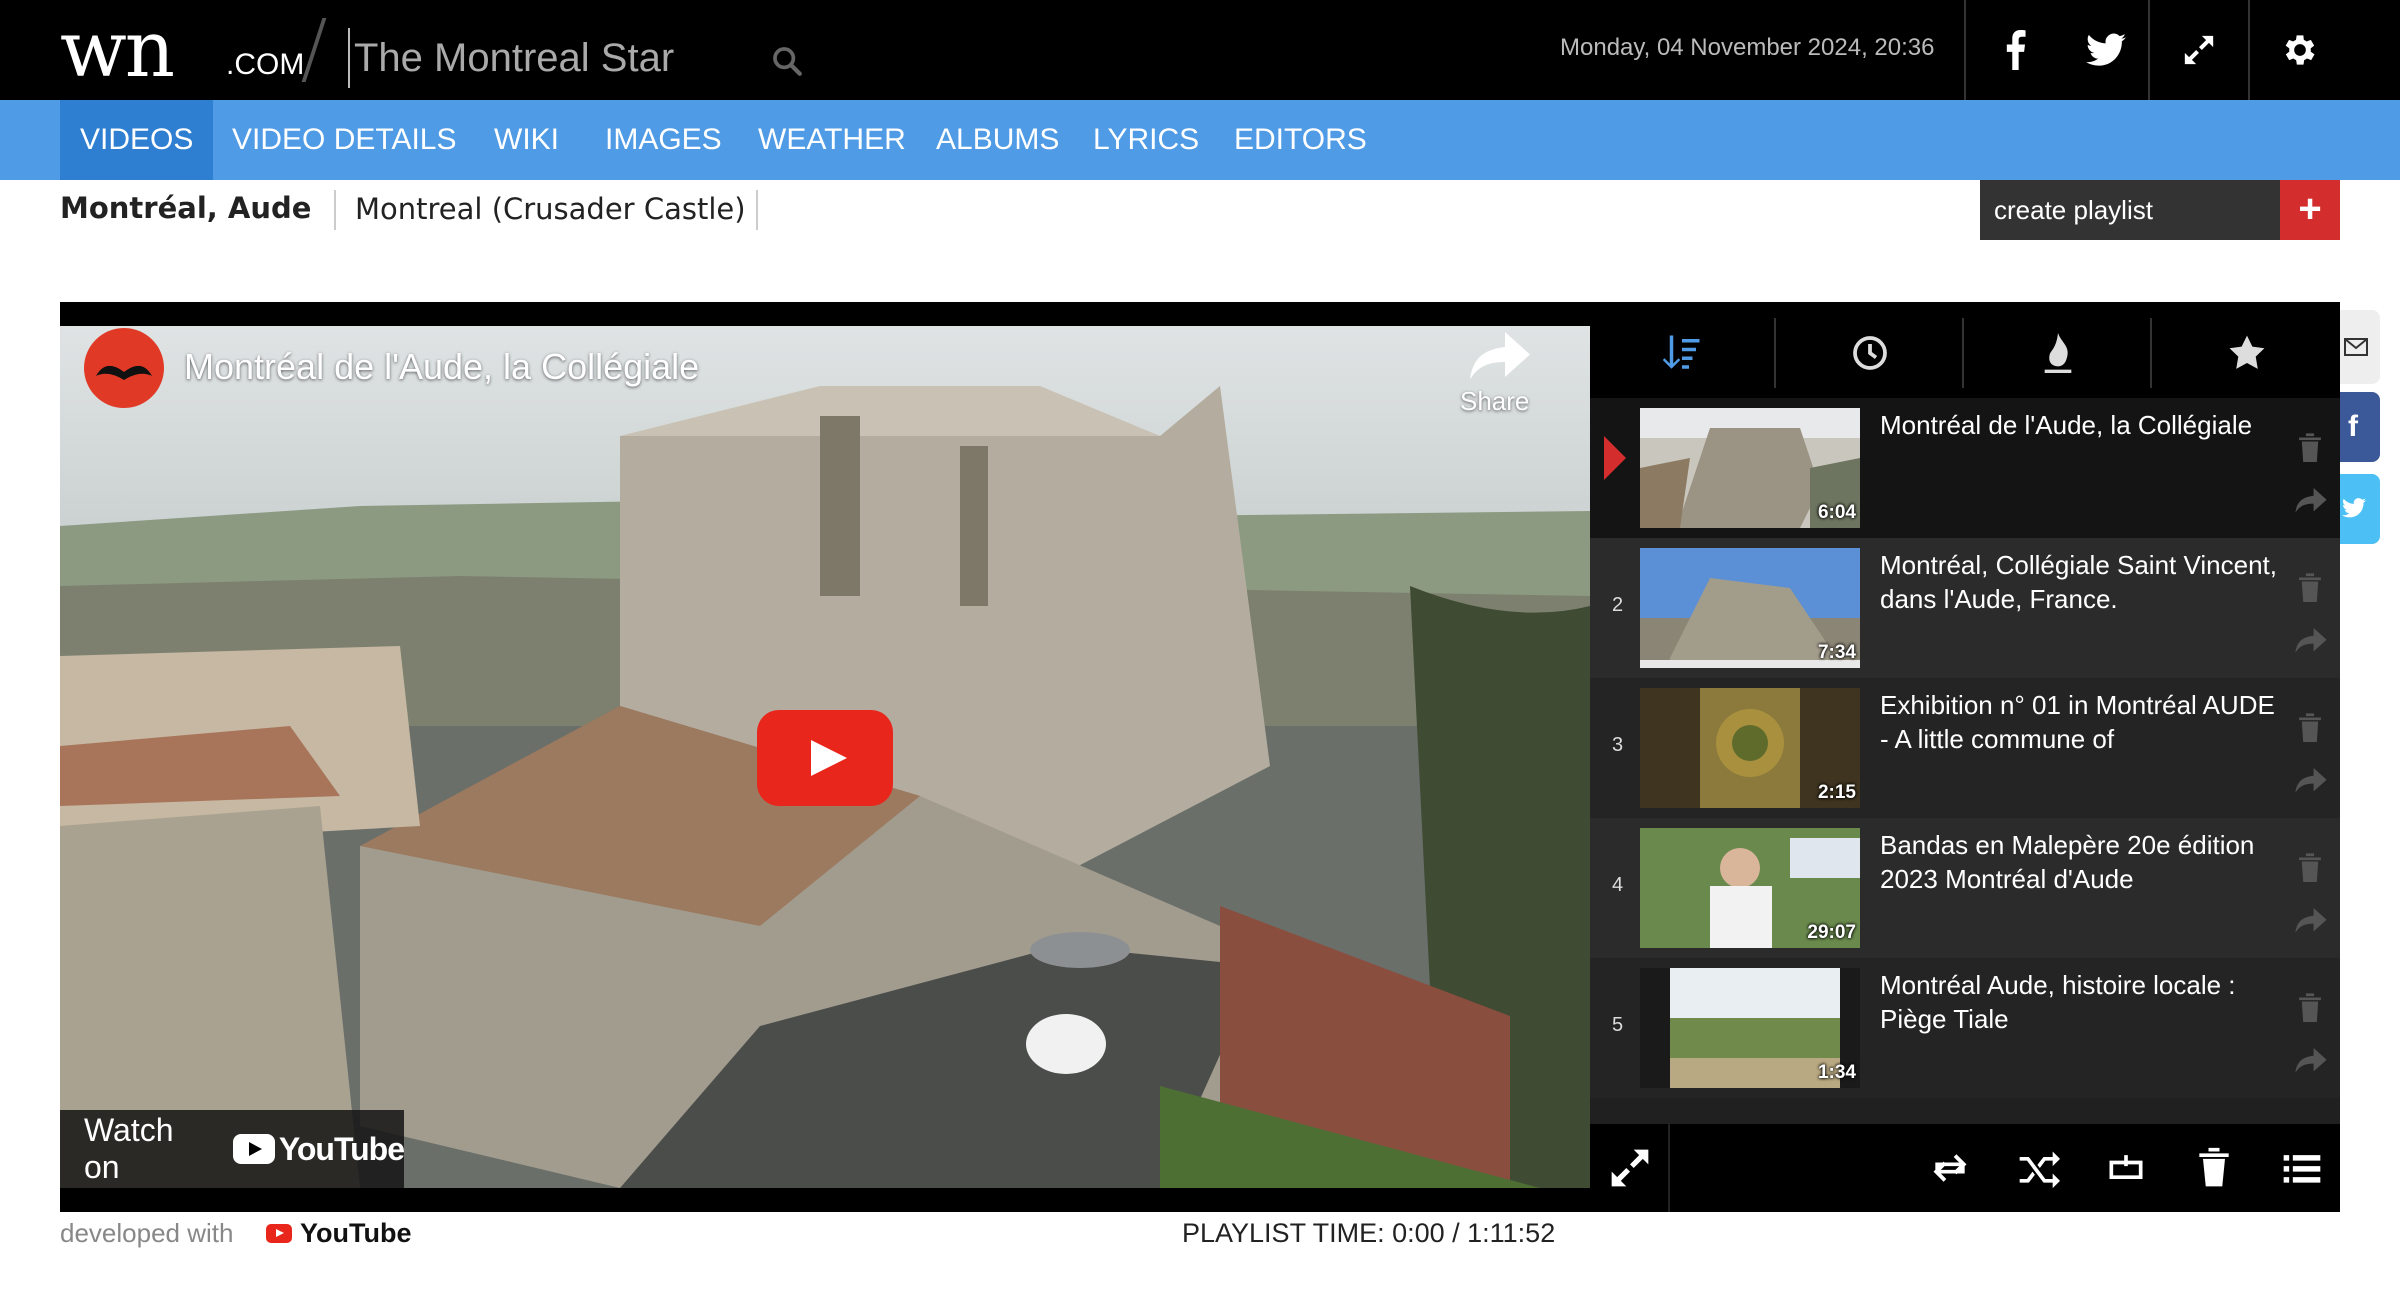 The image size is (2400, 1298). What do you see at coordinates (2038, 1168) in the screenshot?
I see `shuffle-icon` at bounding box center [2038, 1168].